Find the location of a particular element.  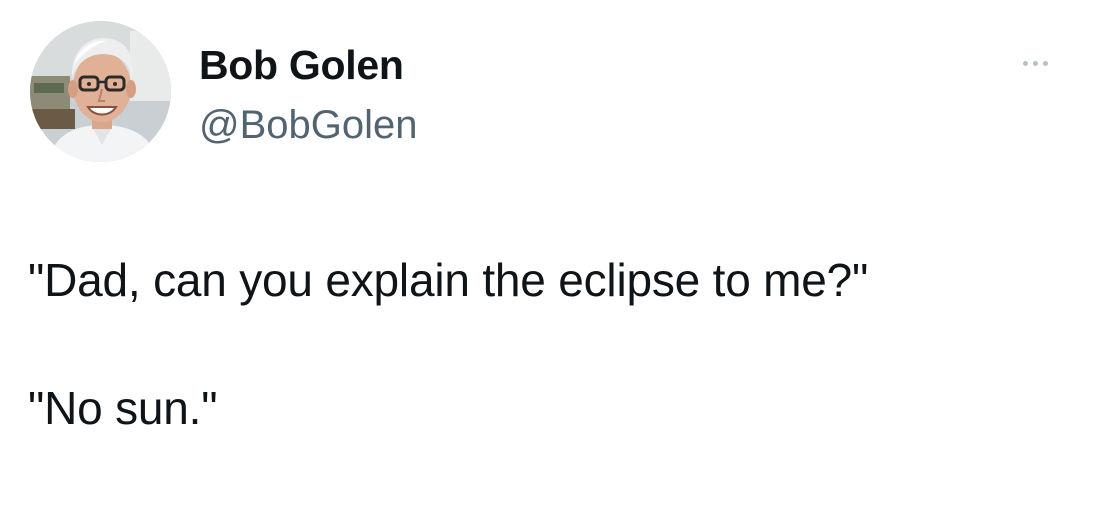

avatar is located at coordinates (100, 91).